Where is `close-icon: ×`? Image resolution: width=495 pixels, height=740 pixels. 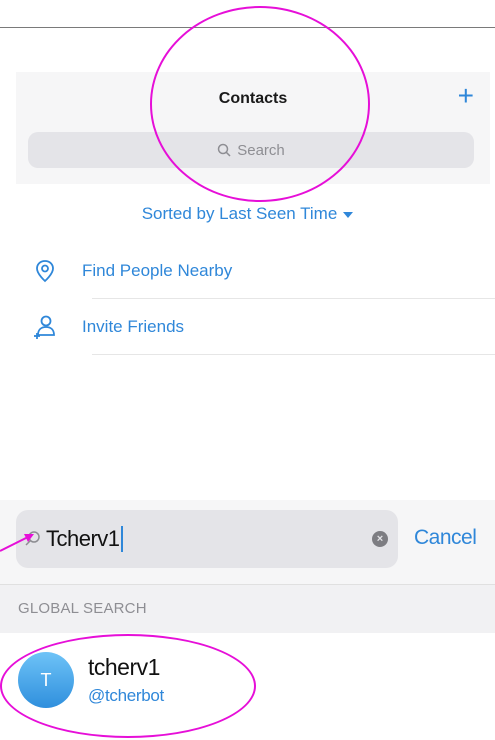
close-icon: × is located at coordinates (380, 539).